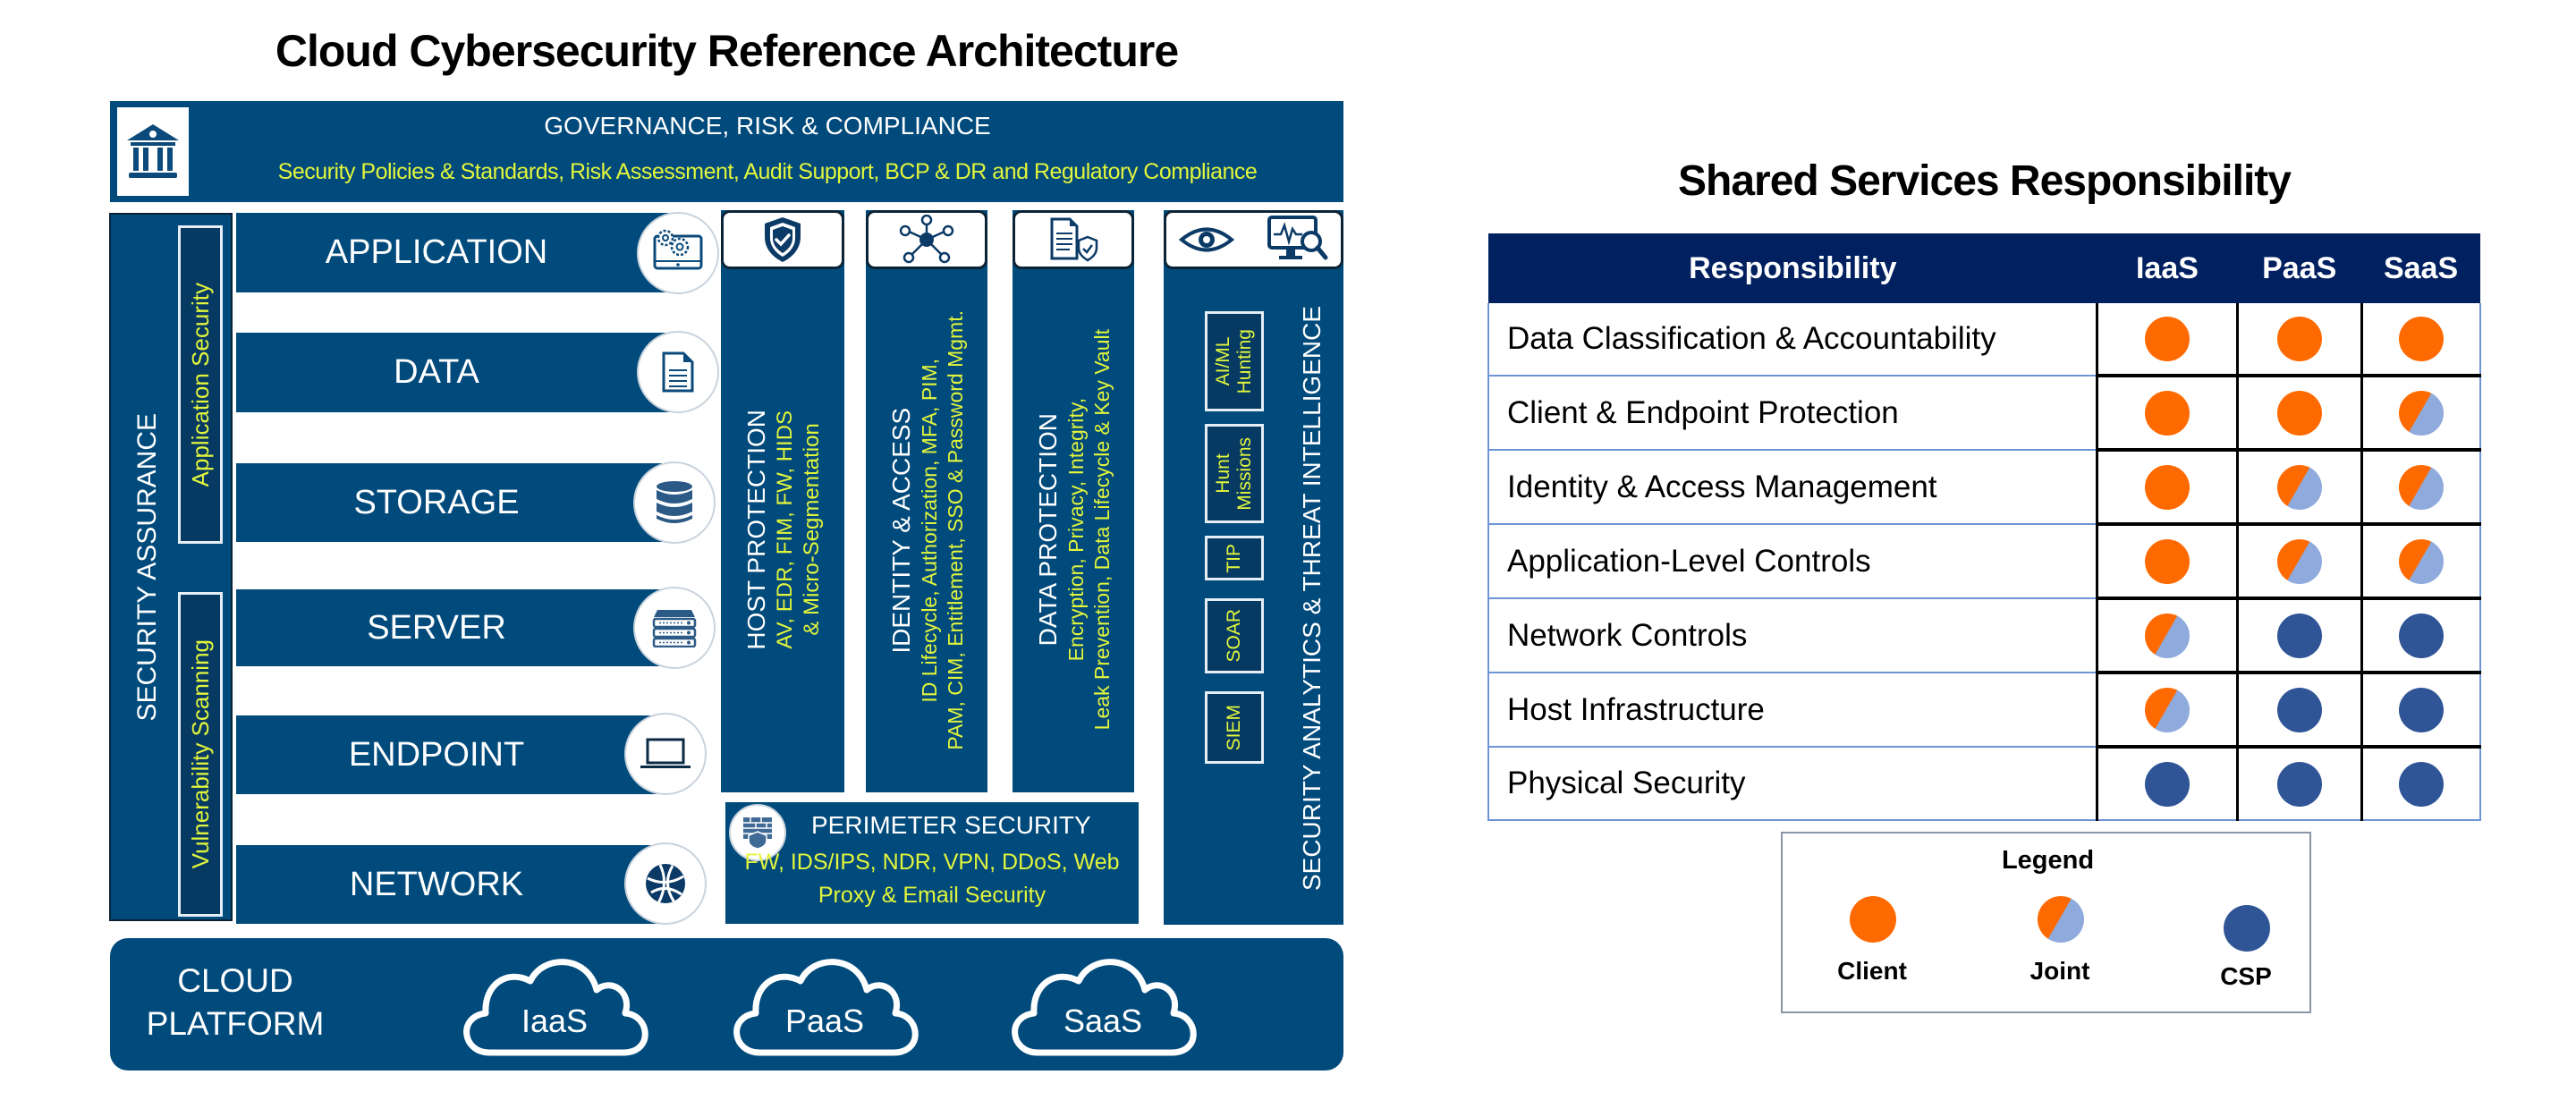 The height and width of the screenshot is (1117, 2576). What do you see at coordinates (678, 372) in the screenshot?
I see `layer-icon-data` at bounding box center [678, 372].